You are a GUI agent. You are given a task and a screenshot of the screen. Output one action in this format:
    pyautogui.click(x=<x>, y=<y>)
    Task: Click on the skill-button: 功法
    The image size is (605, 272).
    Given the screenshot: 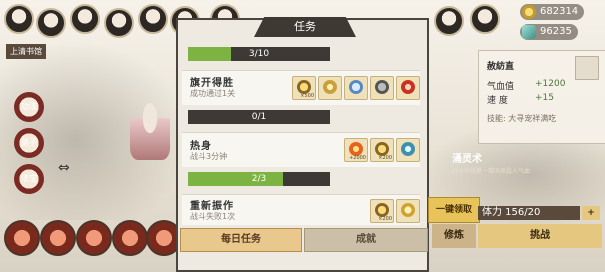 What is the action you would take?
    pyautogui.click(x=29, y=107)
    